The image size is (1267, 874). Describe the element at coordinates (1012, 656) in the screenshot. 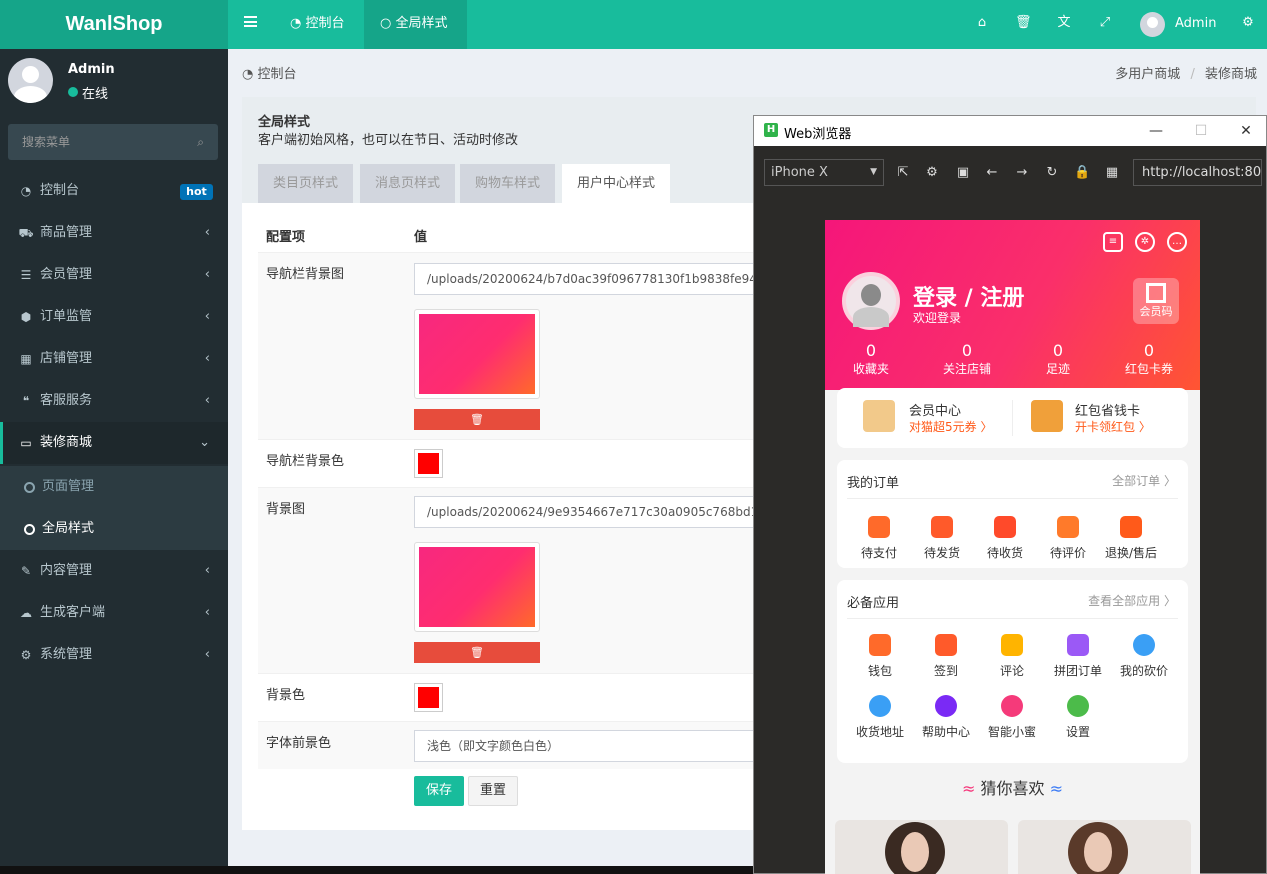

I see `app-comments: 评论` at that location.